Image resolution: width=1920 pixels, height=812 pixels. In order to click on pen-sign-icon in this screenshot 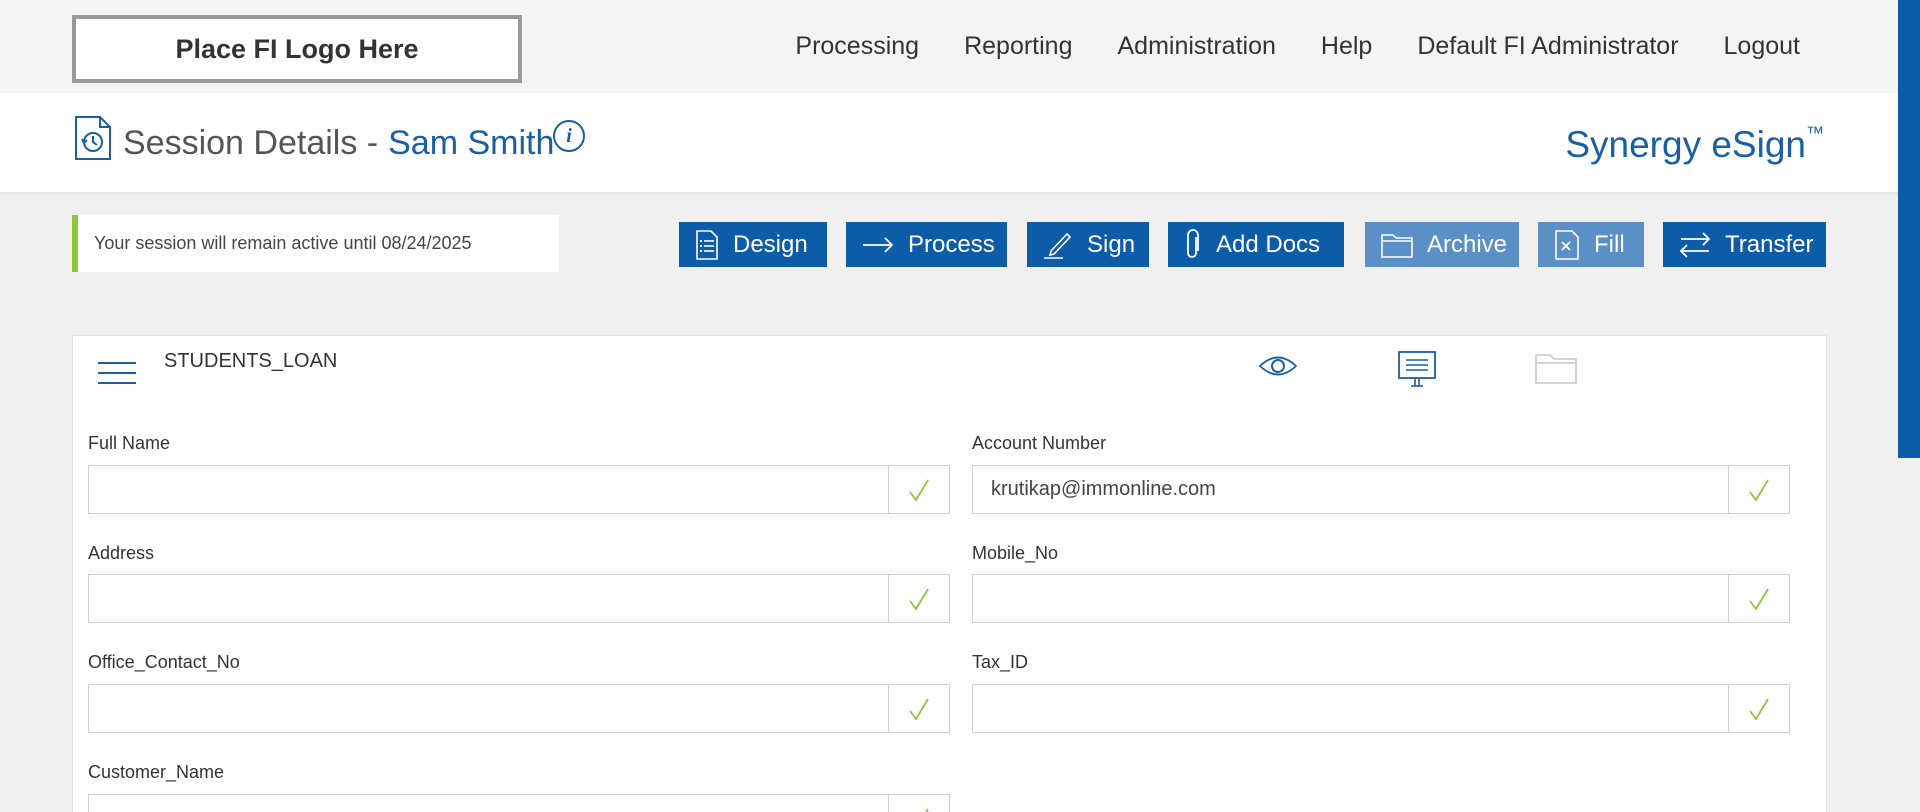, I will do `click(1058, 245)`.